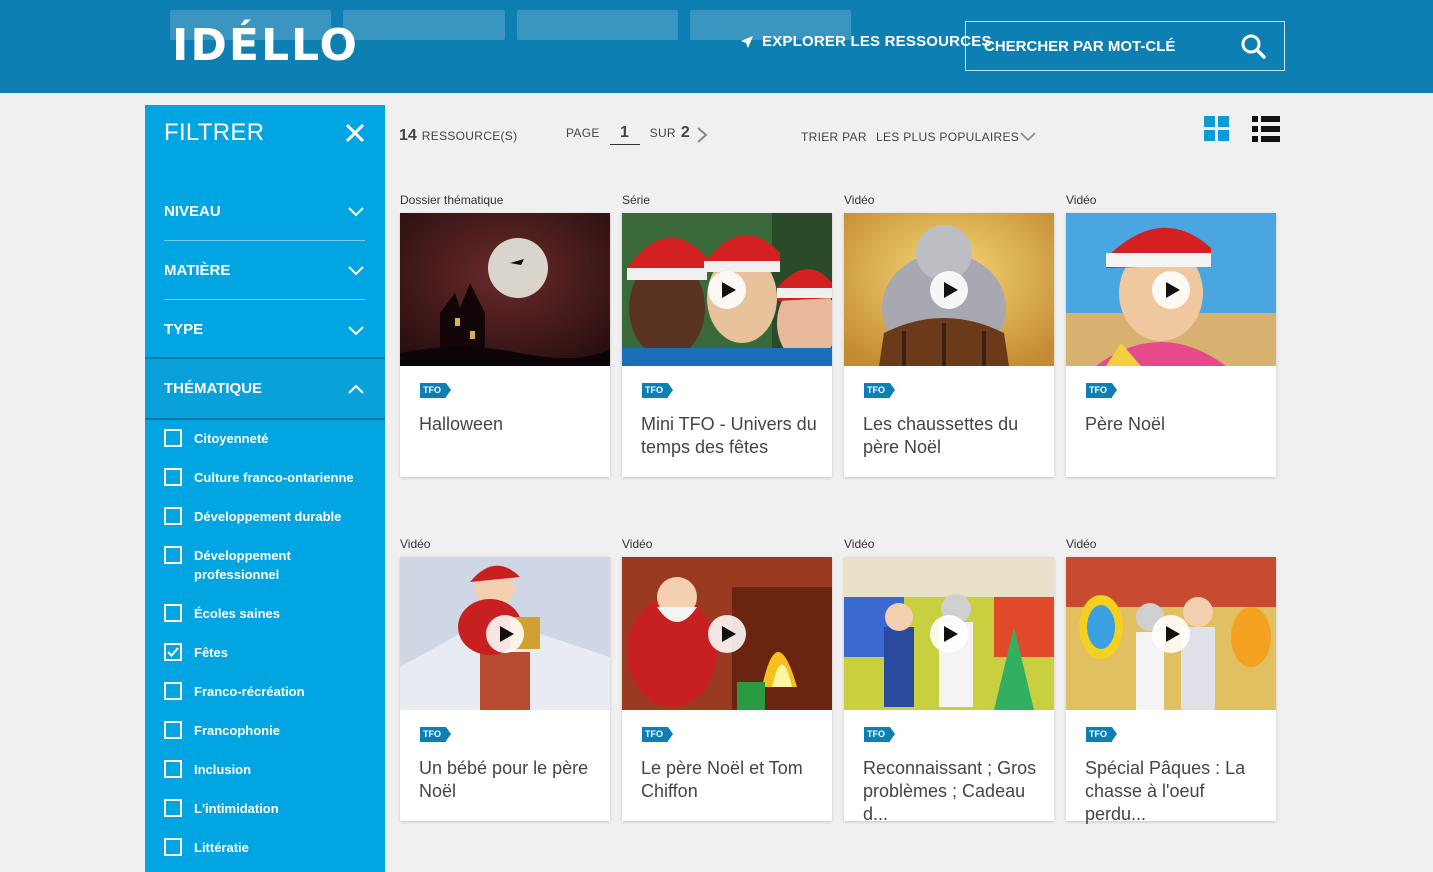  I want to click on filter-header: FILTRER, so click(265, 132).